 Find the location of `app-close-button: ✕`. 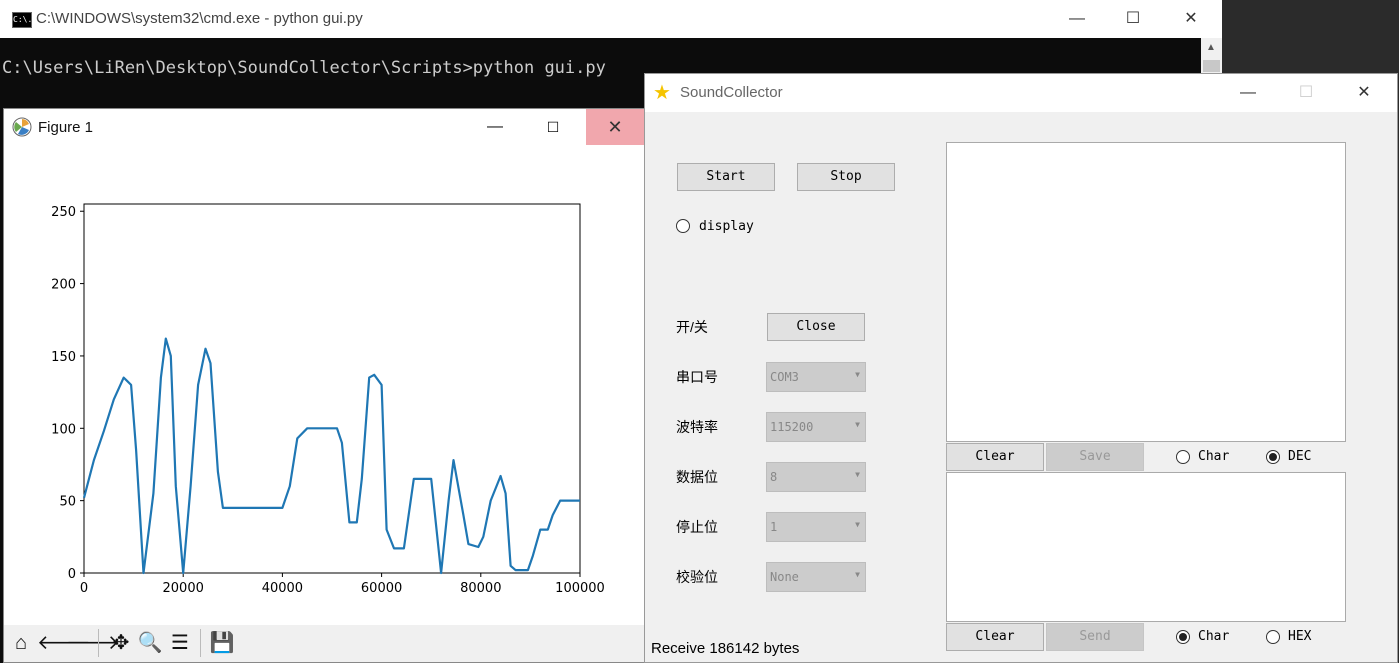

app-close-button: ✕ is located at coordinates (1364, 93).